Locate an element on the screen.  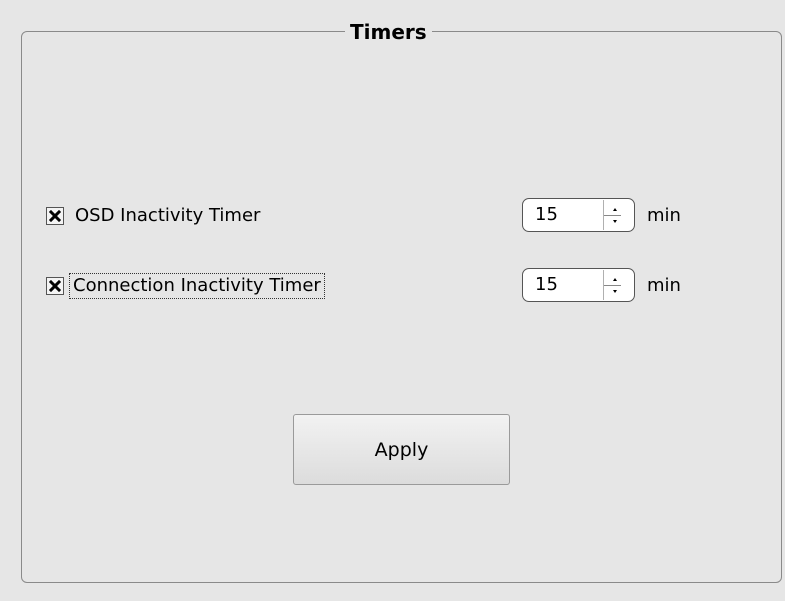
connection-inactivity-row: Connection Inactivity Timer is located at coordinates (185, 286).